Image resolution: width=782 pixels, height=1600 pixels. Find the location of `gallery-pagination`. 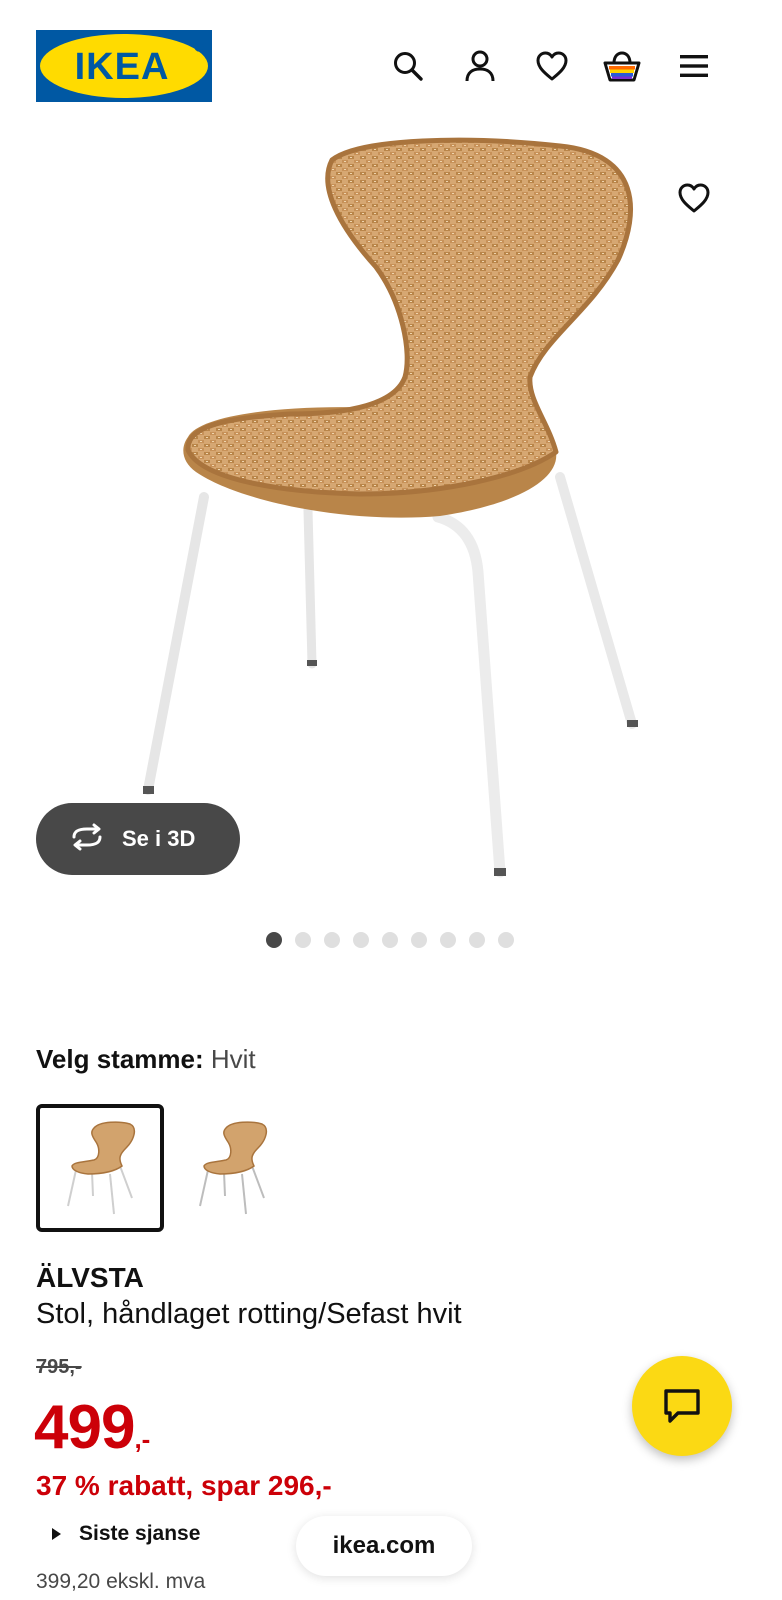

gallery-pagination is located at coordinates (390, 940).